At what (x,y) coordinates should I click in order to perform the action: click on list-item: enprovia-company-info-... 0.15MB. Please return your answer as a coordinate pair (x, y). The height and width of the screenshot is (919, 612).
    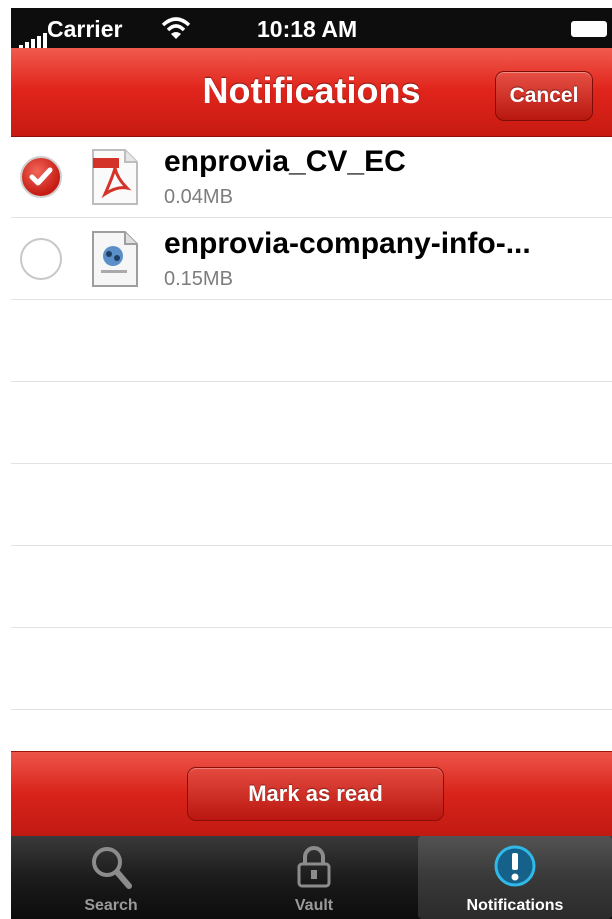
    Looking at the image, I should click on (311, 259).